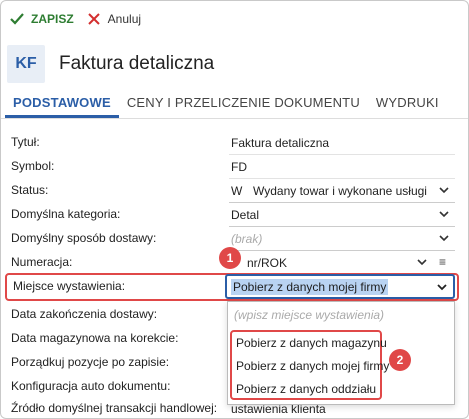 This screenshot has height=419, width=469. I want to click on kategoria-label: Domyślna kategoria:, so click(66, 214).